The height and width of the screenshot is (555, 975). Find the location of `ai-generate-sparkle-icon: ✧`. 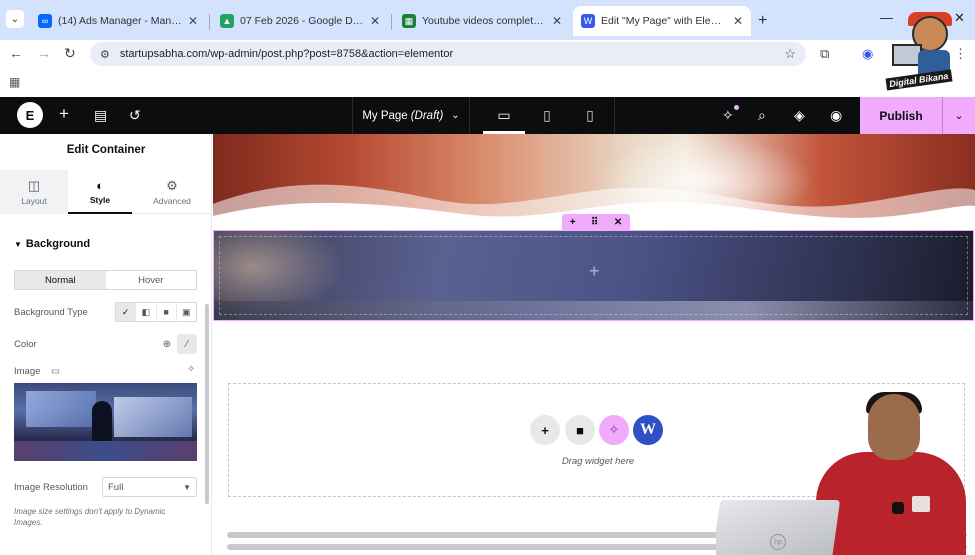

ai-generate-sparkle-icon: ✧ is located at coordinates (614, 430).